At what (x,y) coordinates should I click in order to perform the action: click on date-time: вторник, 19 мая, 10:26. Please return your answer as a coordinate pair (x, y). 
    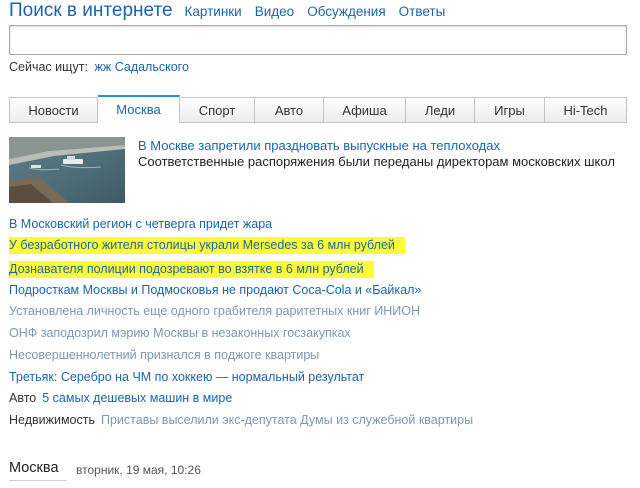
    Looking at the image, I should click on (138, 470).